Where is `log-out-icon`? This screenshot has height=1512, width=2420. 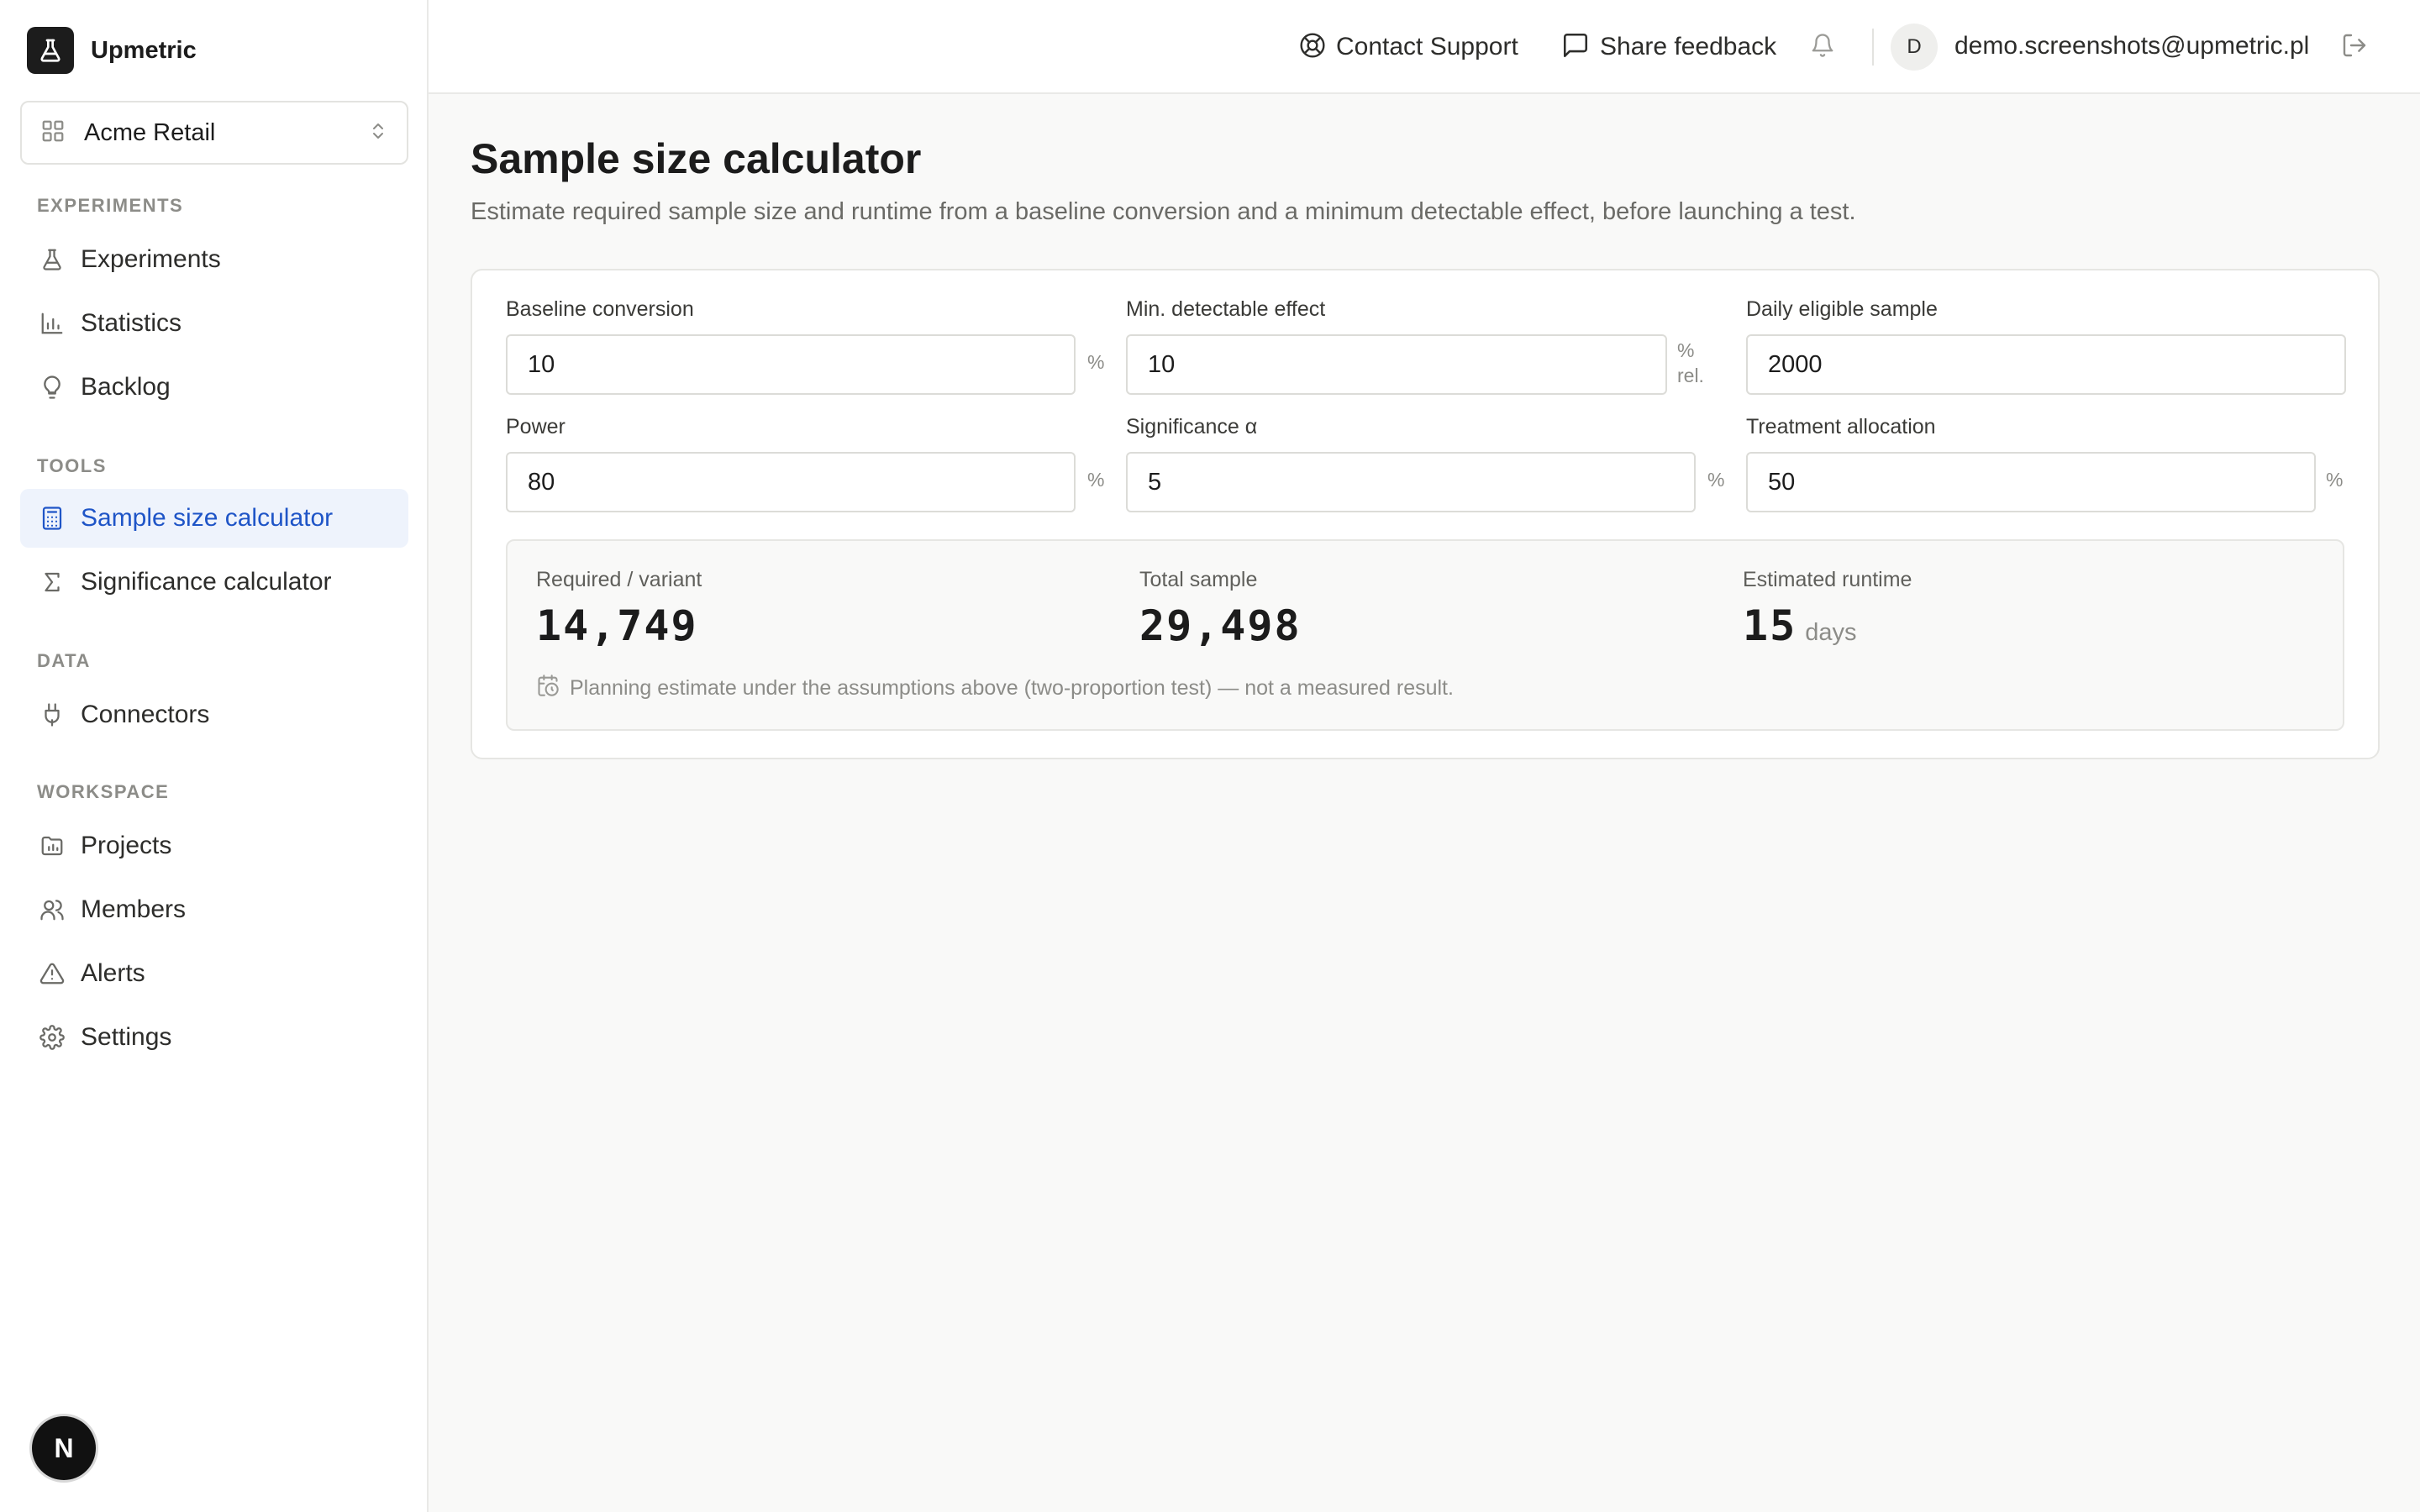 log-out-icon is located at coordinates (2354, 48).